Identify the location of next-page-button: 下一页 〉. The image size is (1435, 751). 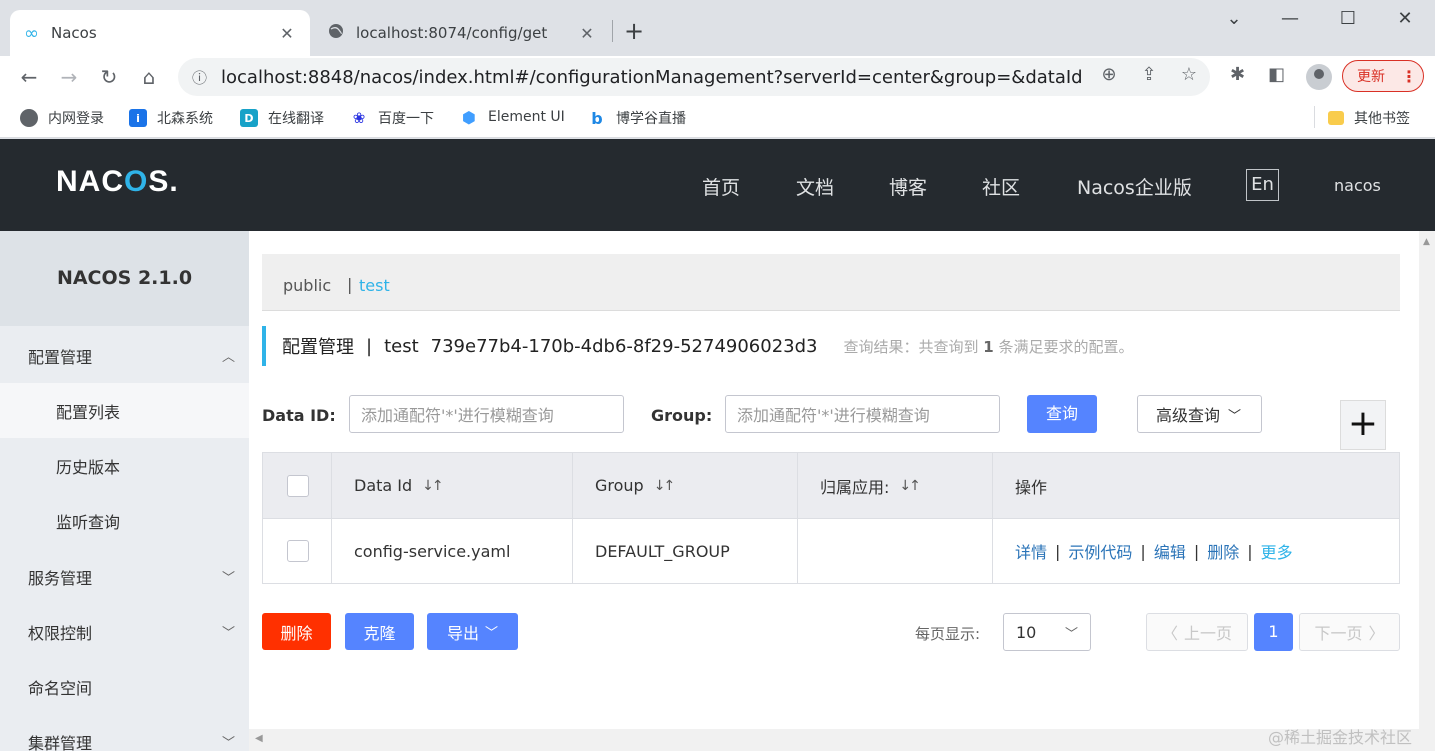
(1349, 632).